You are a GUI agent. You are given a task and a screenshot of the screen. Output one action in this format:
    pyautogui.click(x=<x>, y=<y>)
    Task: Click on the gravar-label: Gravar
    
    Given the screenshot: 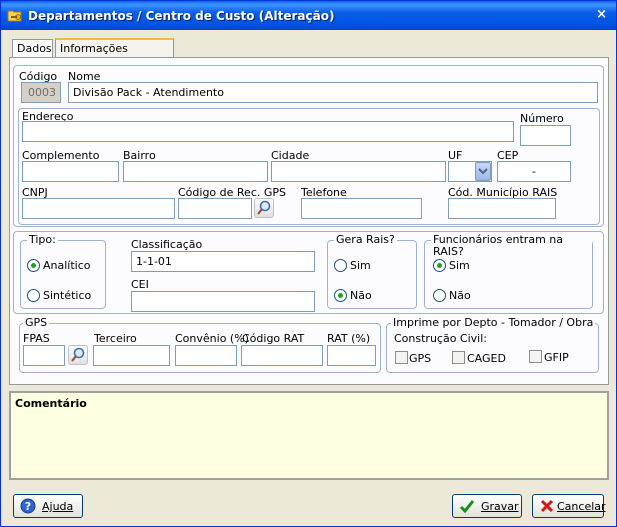 What is the action you would take?
    pyautogui.click(x=500, y=506)
    